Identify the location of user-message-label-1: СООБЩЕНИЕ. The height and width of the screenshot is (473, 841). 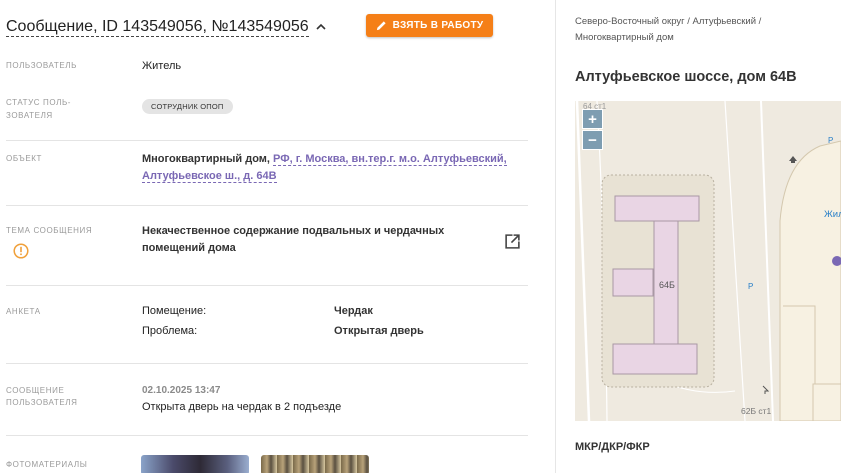
(35, 390).